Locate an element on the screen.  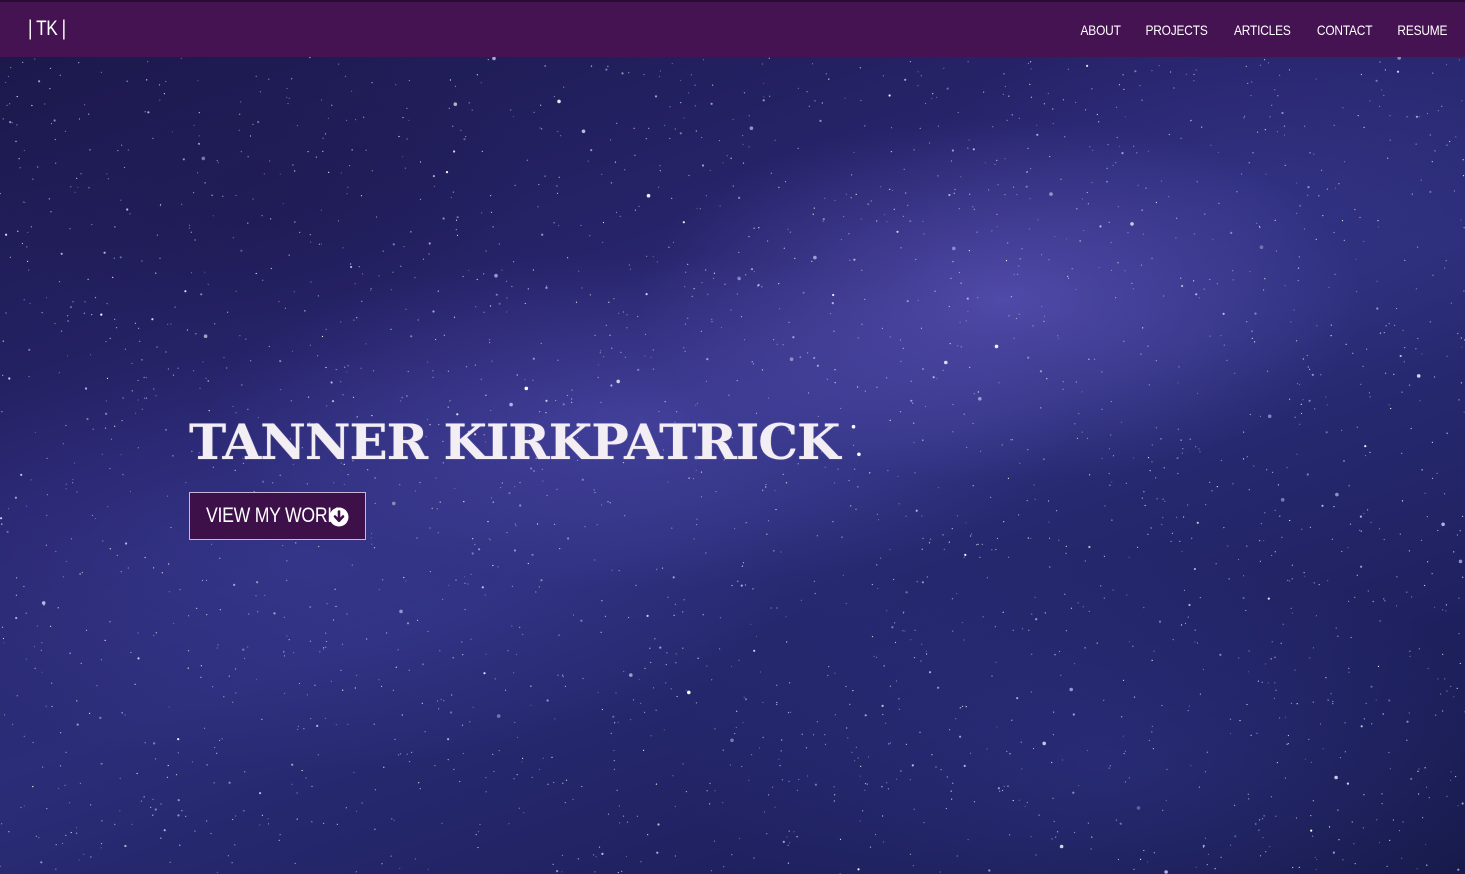
nav-link-projects: PROJECTS is located at coordinates (1177, 30).